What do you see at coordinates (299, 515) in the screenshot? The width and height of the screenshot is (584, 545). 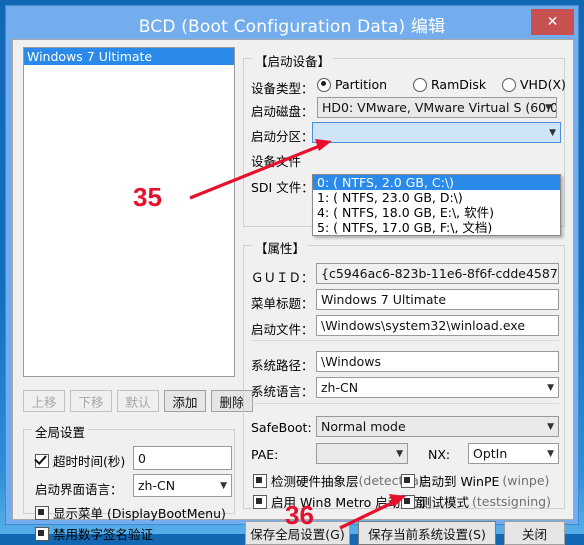 I see `annotation-label-36: 36` at bounding box center [299, 515].